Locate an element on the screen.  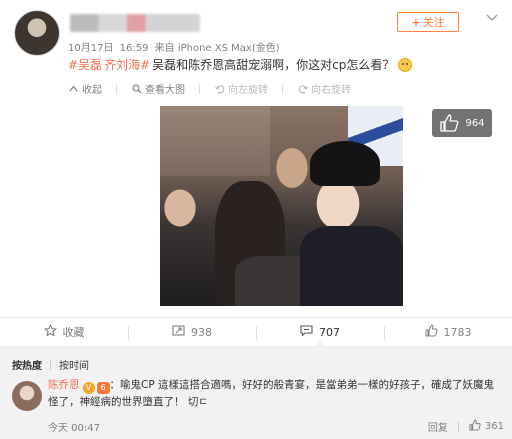
comment-sort-tabs: 按热度 按时间 is located at coordinates (50, 364).